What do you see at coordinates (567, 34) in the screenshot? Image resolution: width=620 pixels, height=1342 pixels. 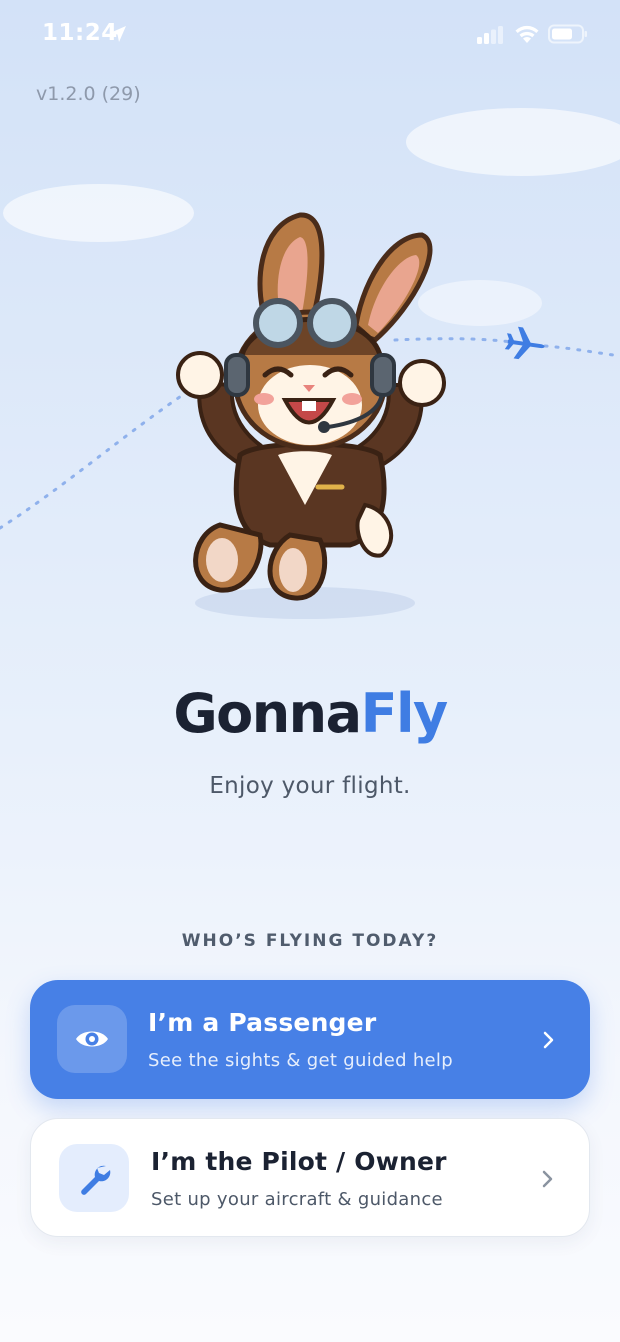 I see `battery-icon` at bounding box center [567, 34].